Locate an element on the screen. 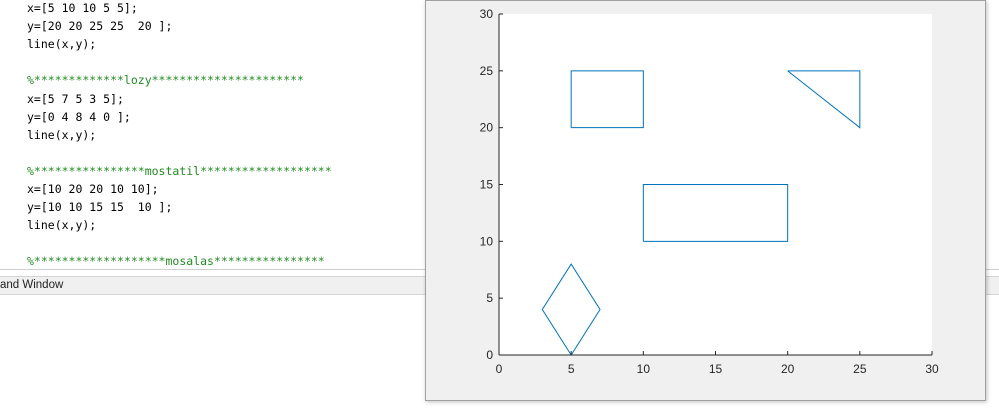 This screenshot has height=419, width=999. code-line: y=[20 20 25 25 20 ]; is located at coordinates (100, 26).